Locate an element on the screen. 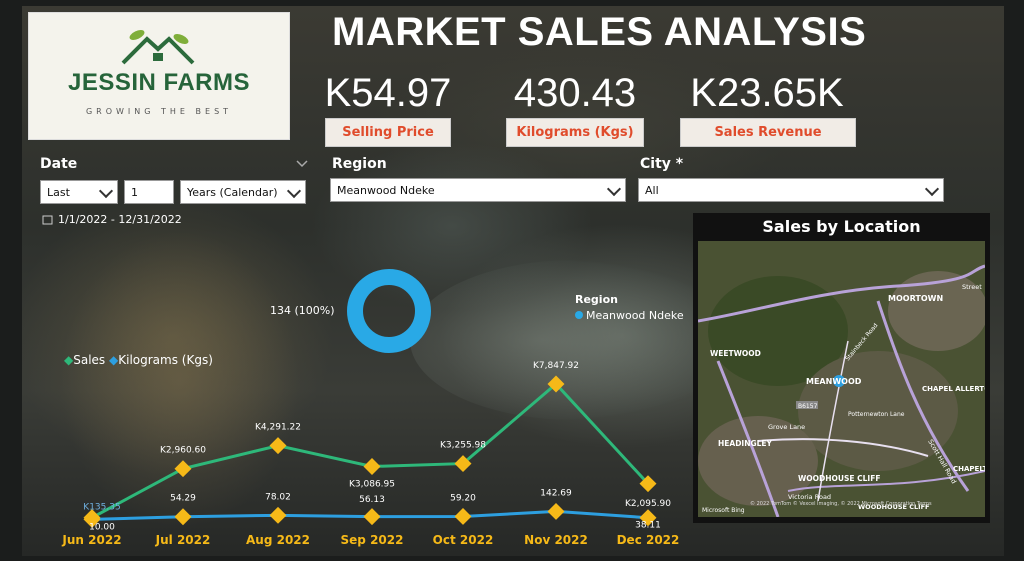 The width and height of the screenshot is (1024, 561). map-brand: Microsoft Bing is located at coordinates (723, 510).